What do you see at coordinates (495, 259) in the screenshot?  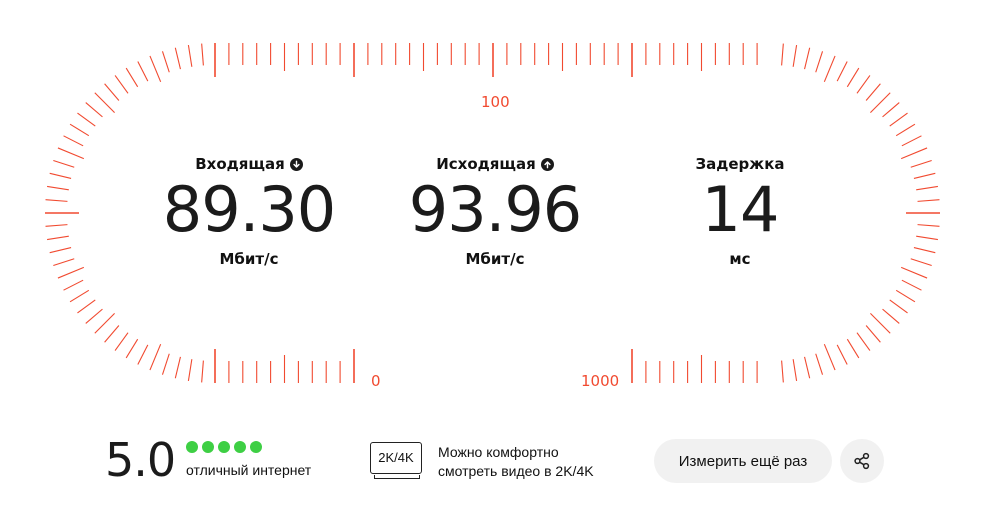 I see `upload-unit: Мбит/с` at bounding box center [495, 259].